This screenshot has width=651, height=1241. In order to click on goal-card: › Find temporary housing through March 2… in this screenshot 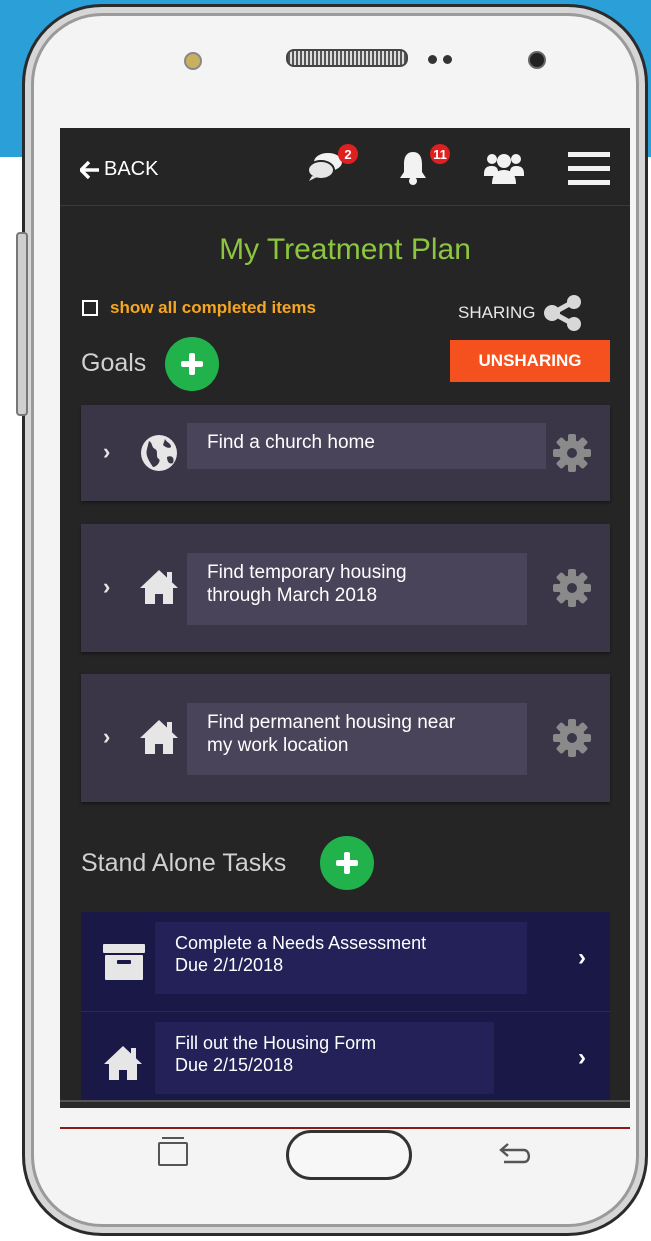, I will do `click(345, 588)`.